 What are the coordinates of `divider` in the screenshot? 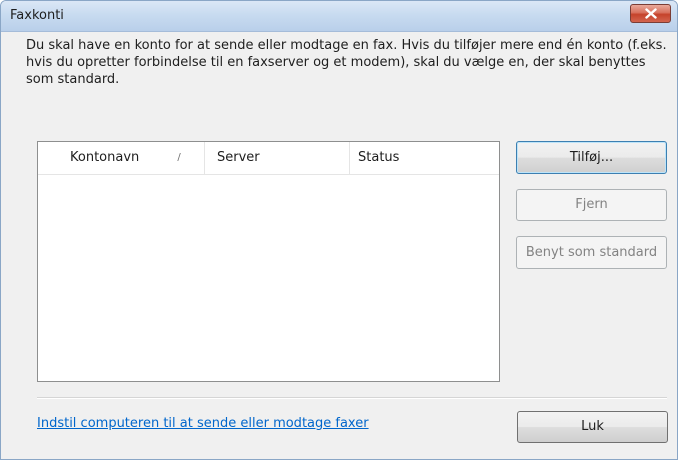 It's located at (352, 398).